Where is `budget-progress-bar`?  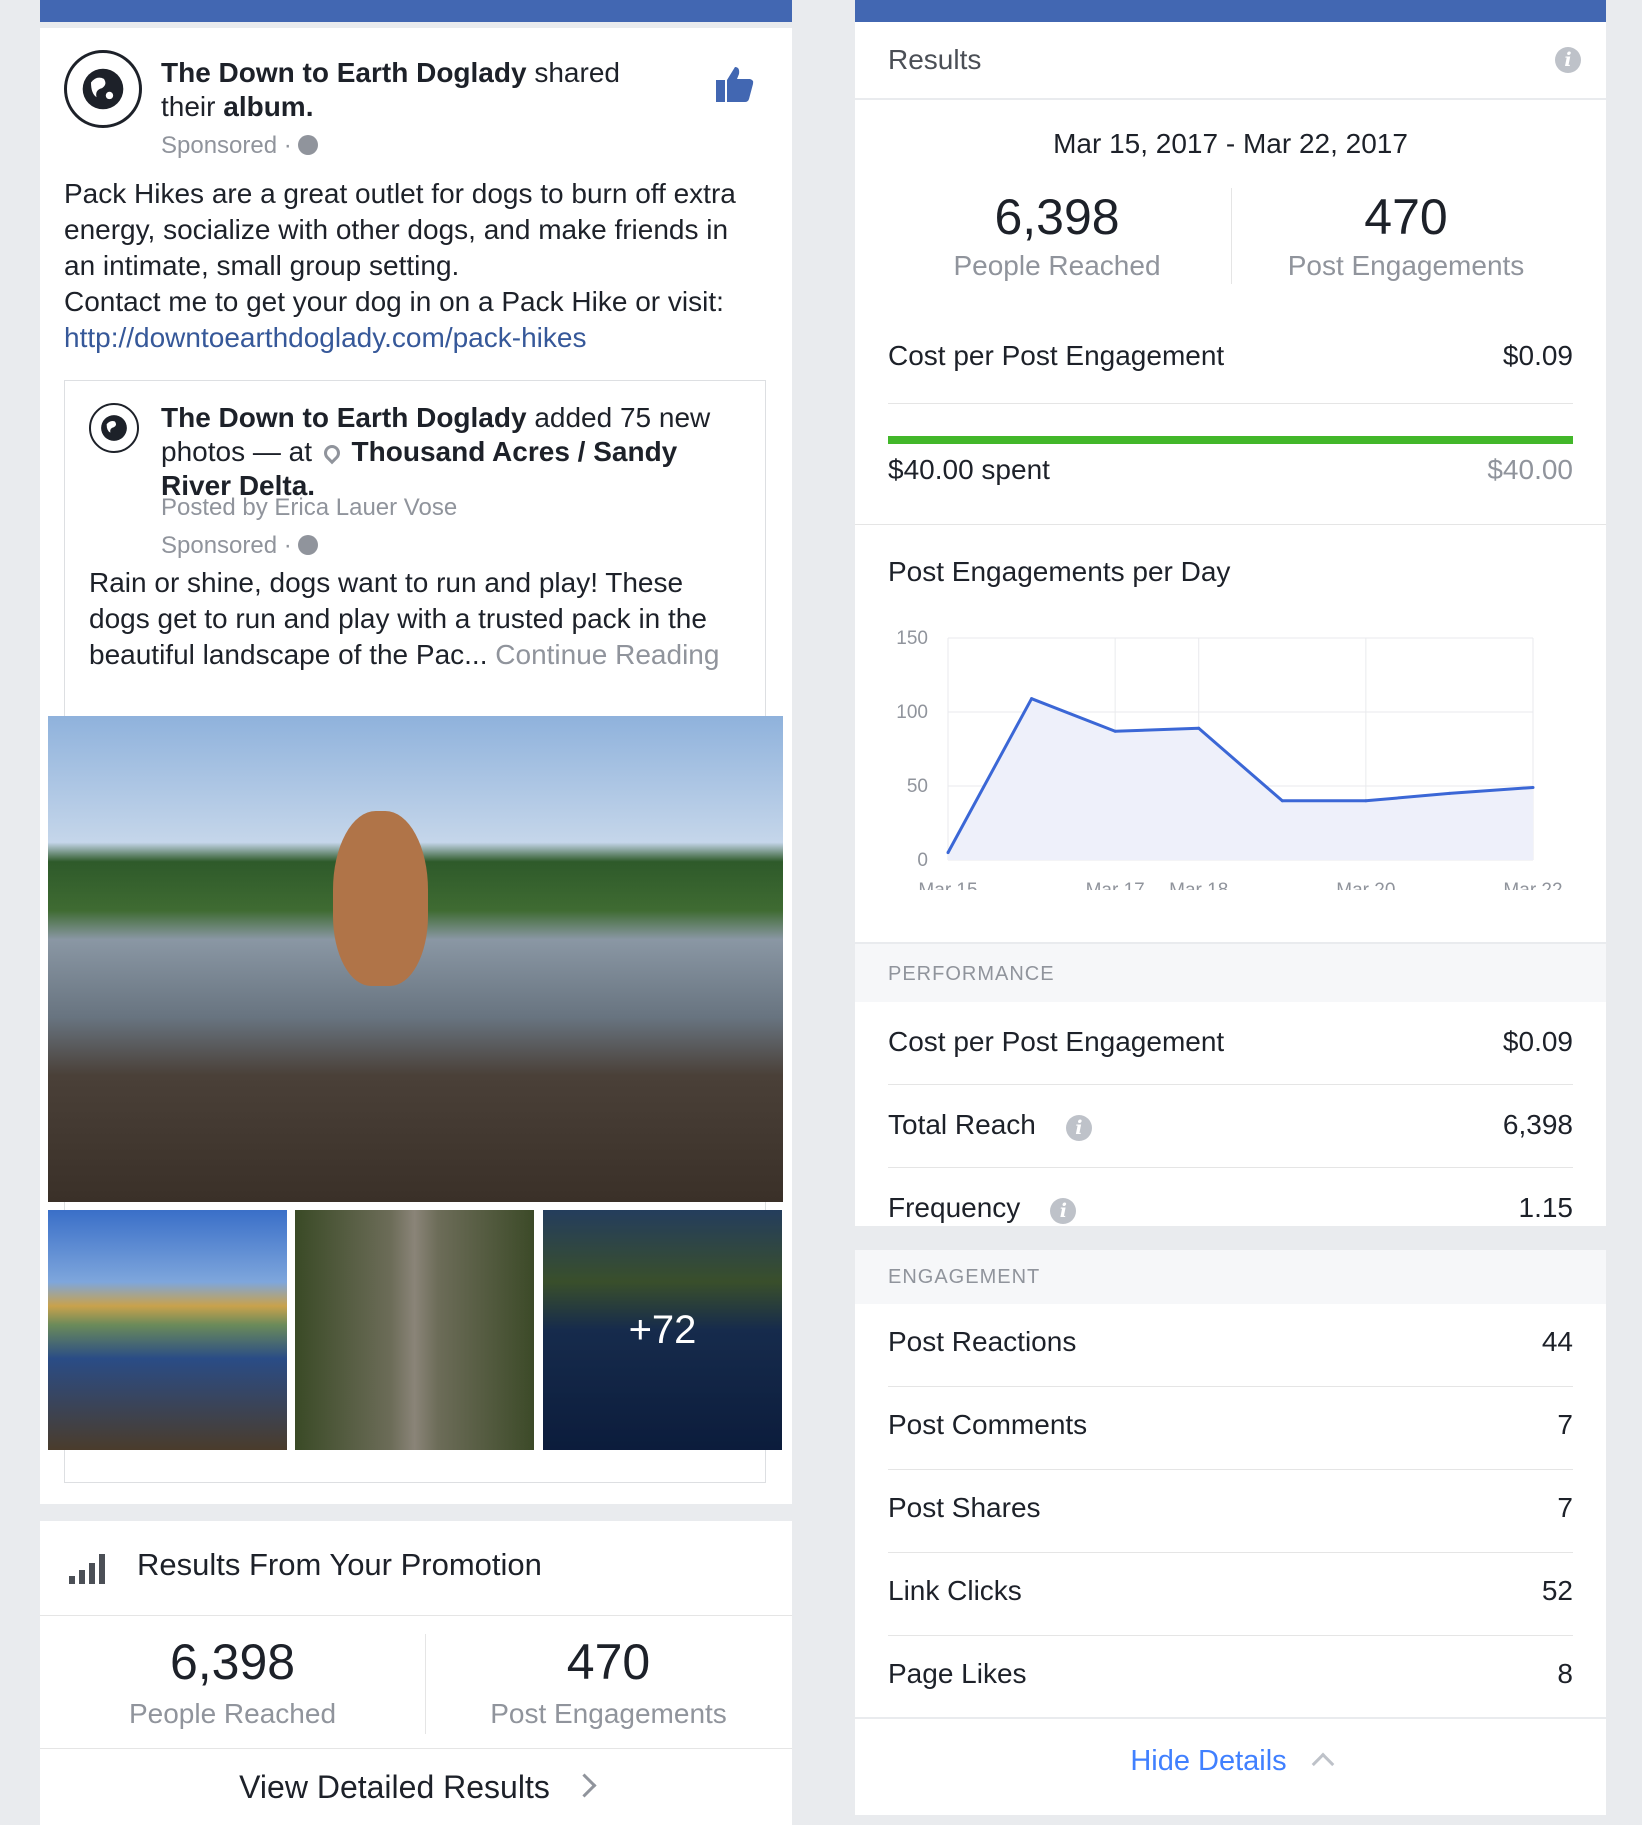 budget-progress-bar is located at coordinates (1230, 440).